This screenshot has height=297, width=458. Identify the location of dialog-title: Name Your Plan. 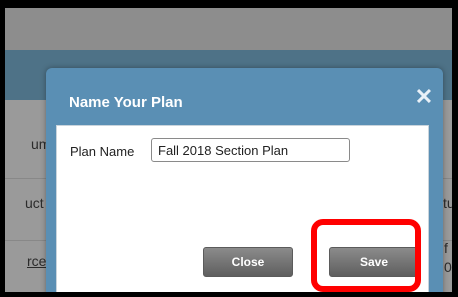
(126, 102).